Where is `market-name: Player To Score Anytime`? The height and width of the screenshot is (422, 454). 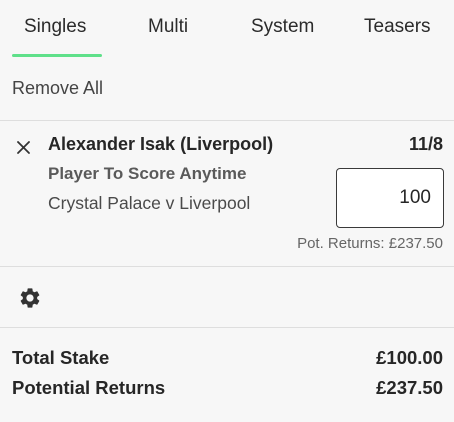
market-name: Player To Score Anytime is located at coordinates (147, 173).